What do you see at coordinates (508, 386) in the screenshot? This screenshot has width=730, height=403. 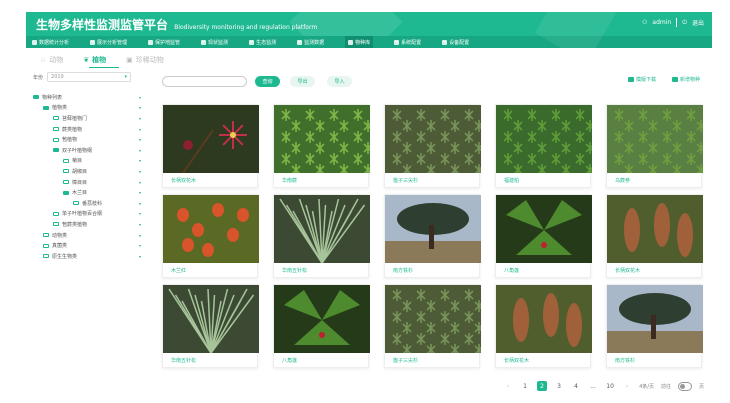 I see `prev-page-icon: ‹` at bounding box center [508, 386].